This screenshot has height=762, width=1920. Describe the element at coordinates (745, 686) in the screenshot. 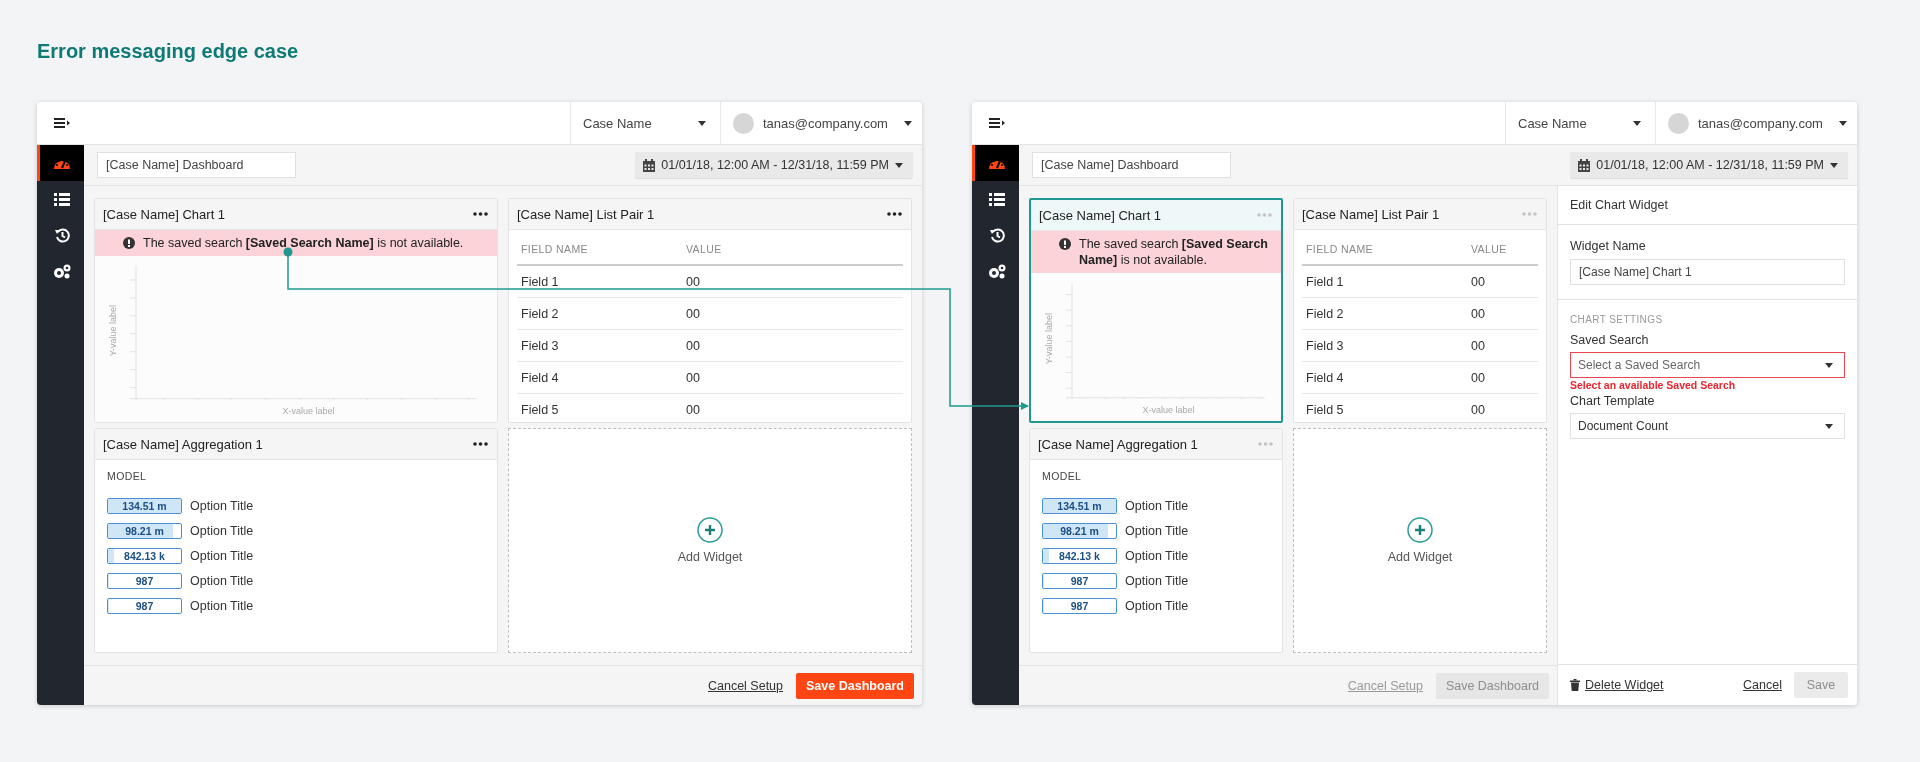

I see `cancel-setup-link: Cancel Setup` at that location.